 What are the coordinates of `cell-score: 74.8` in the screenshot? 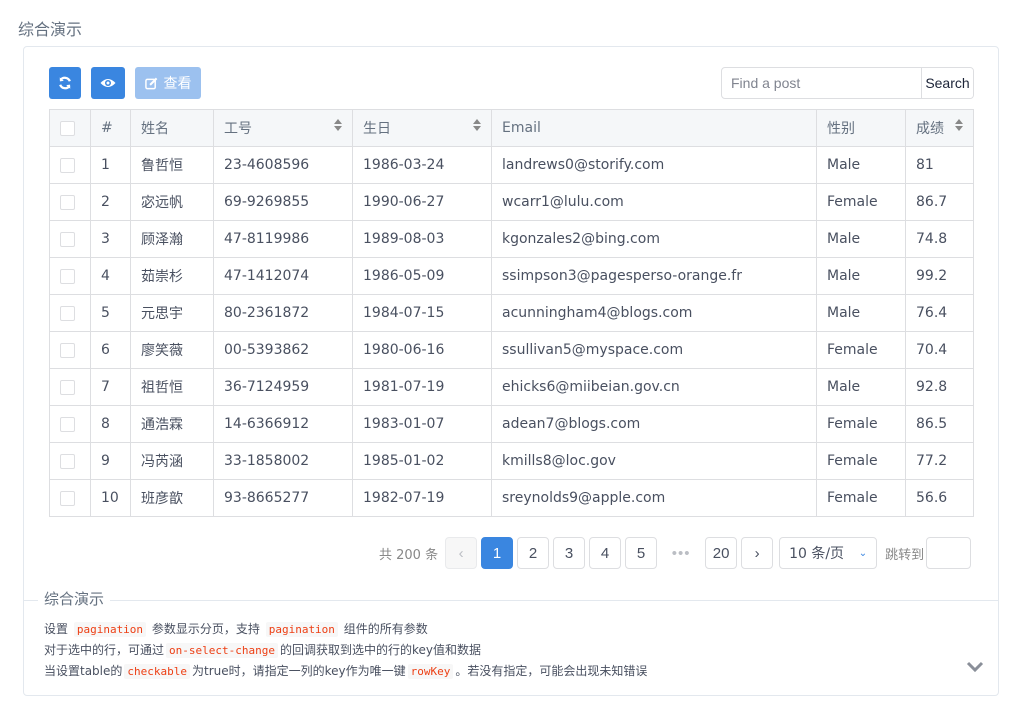 It's located at (939, 239).